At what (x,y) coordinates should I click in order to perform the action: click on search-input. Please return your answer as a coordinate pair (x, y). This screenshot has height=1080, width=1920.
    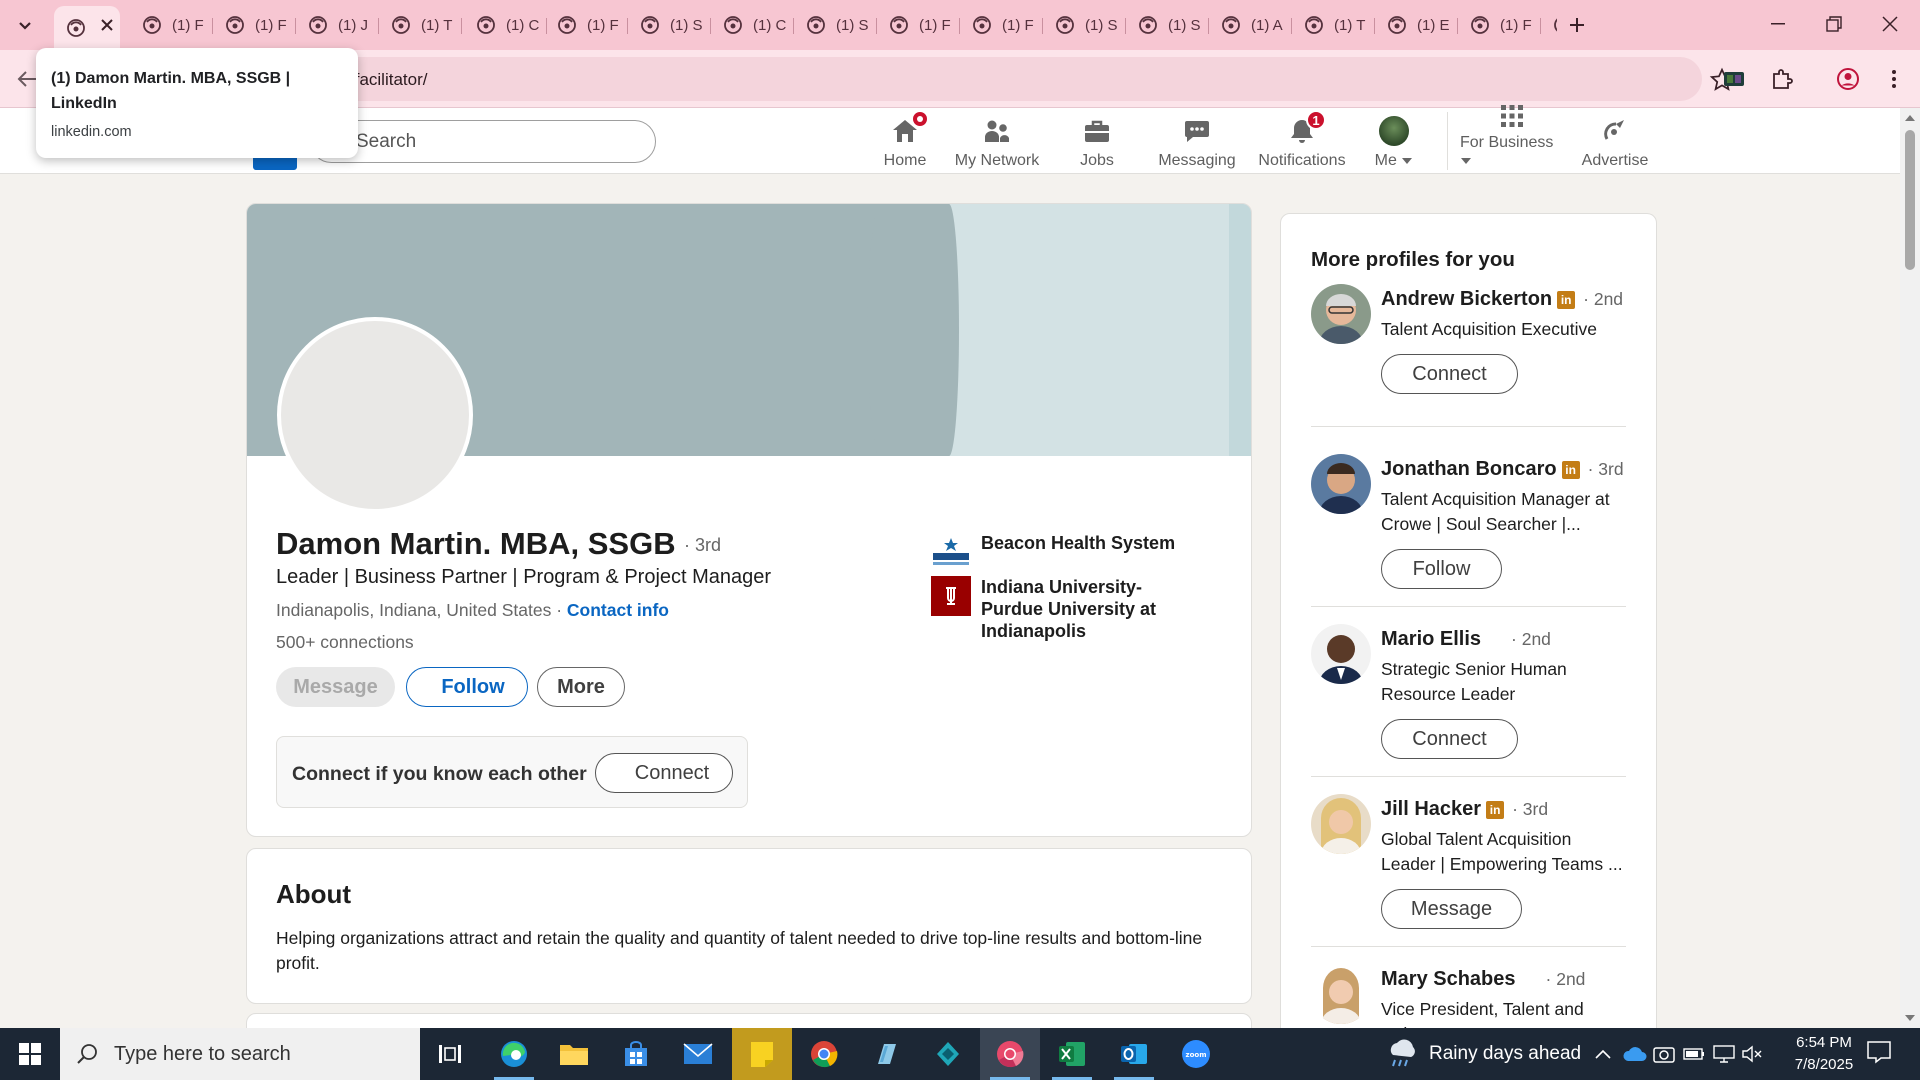
    Looking at the image, I should click on (496, 142).